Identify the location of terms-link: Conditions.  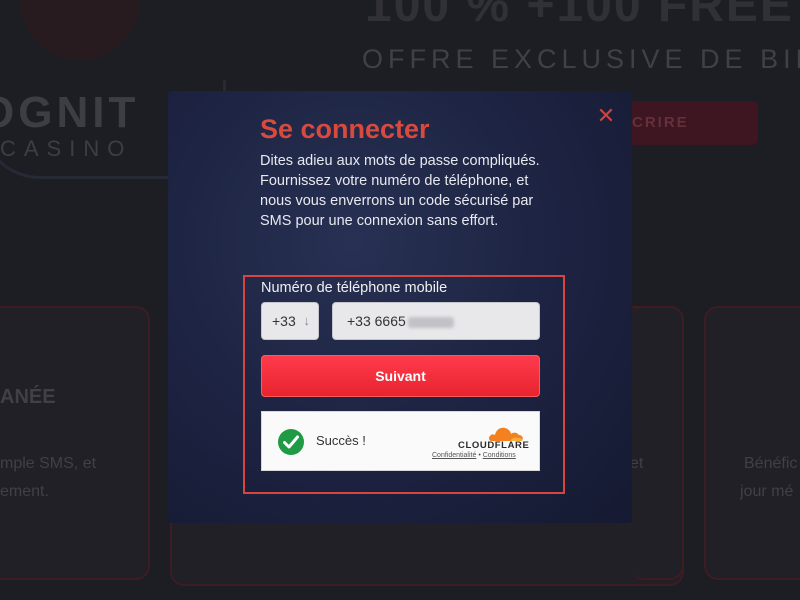
(499, 455).